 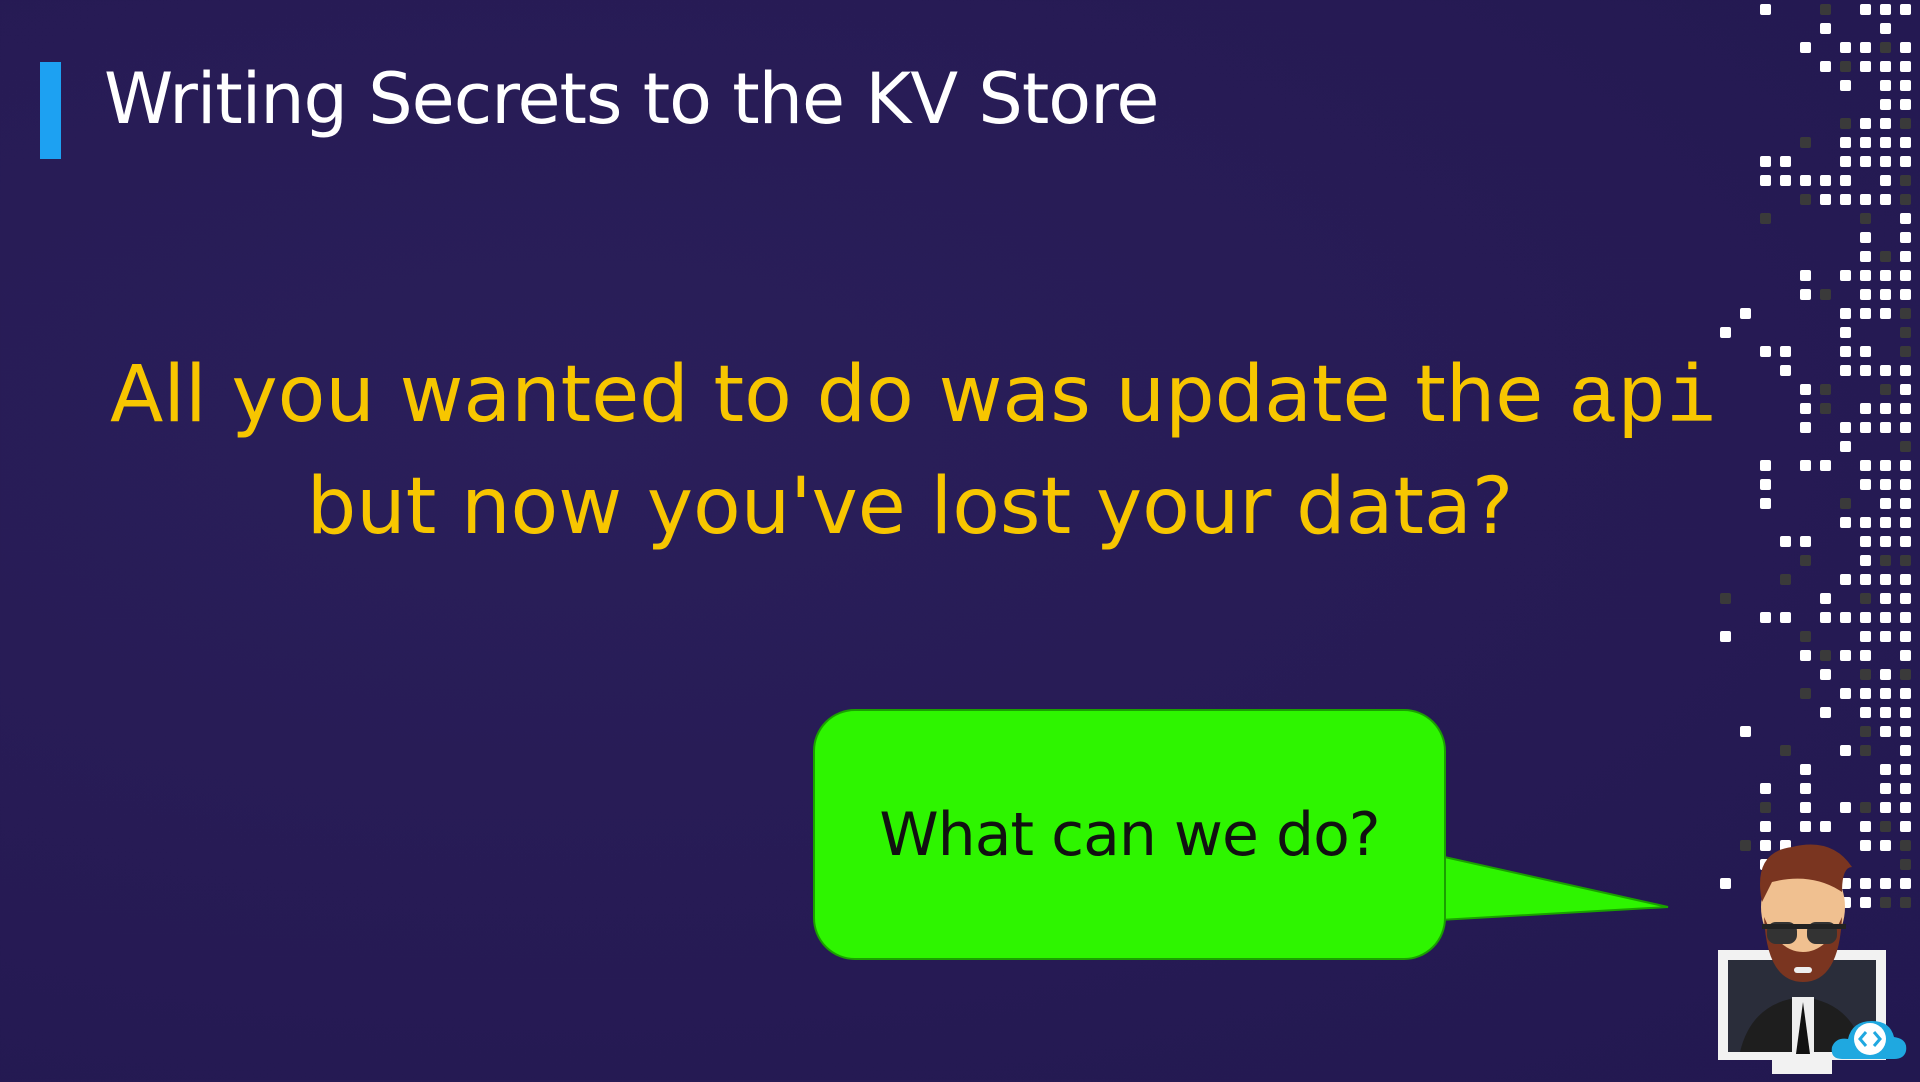 What do you see at coordinates (1869, 1040) in the screenshot?
I see `cloud-code-logo` at bounding box center [1869, 1040].